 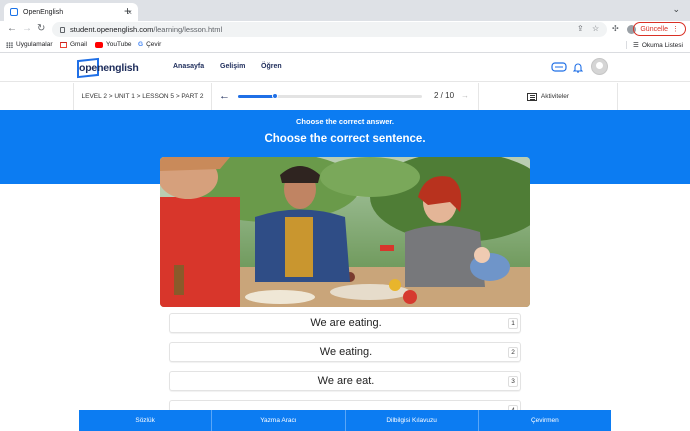 I want to click on url-path: /learning/lesson.html, so click(x=188, y=29).